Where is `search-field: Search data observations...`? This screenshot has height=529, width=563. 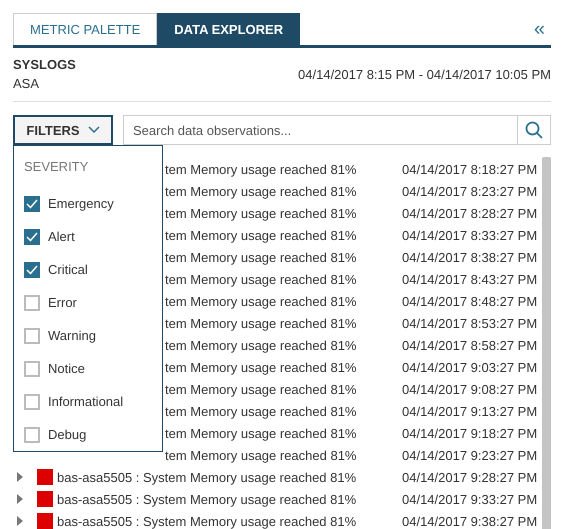
search-field: Search data observations... is located at coordinates (320, 130).